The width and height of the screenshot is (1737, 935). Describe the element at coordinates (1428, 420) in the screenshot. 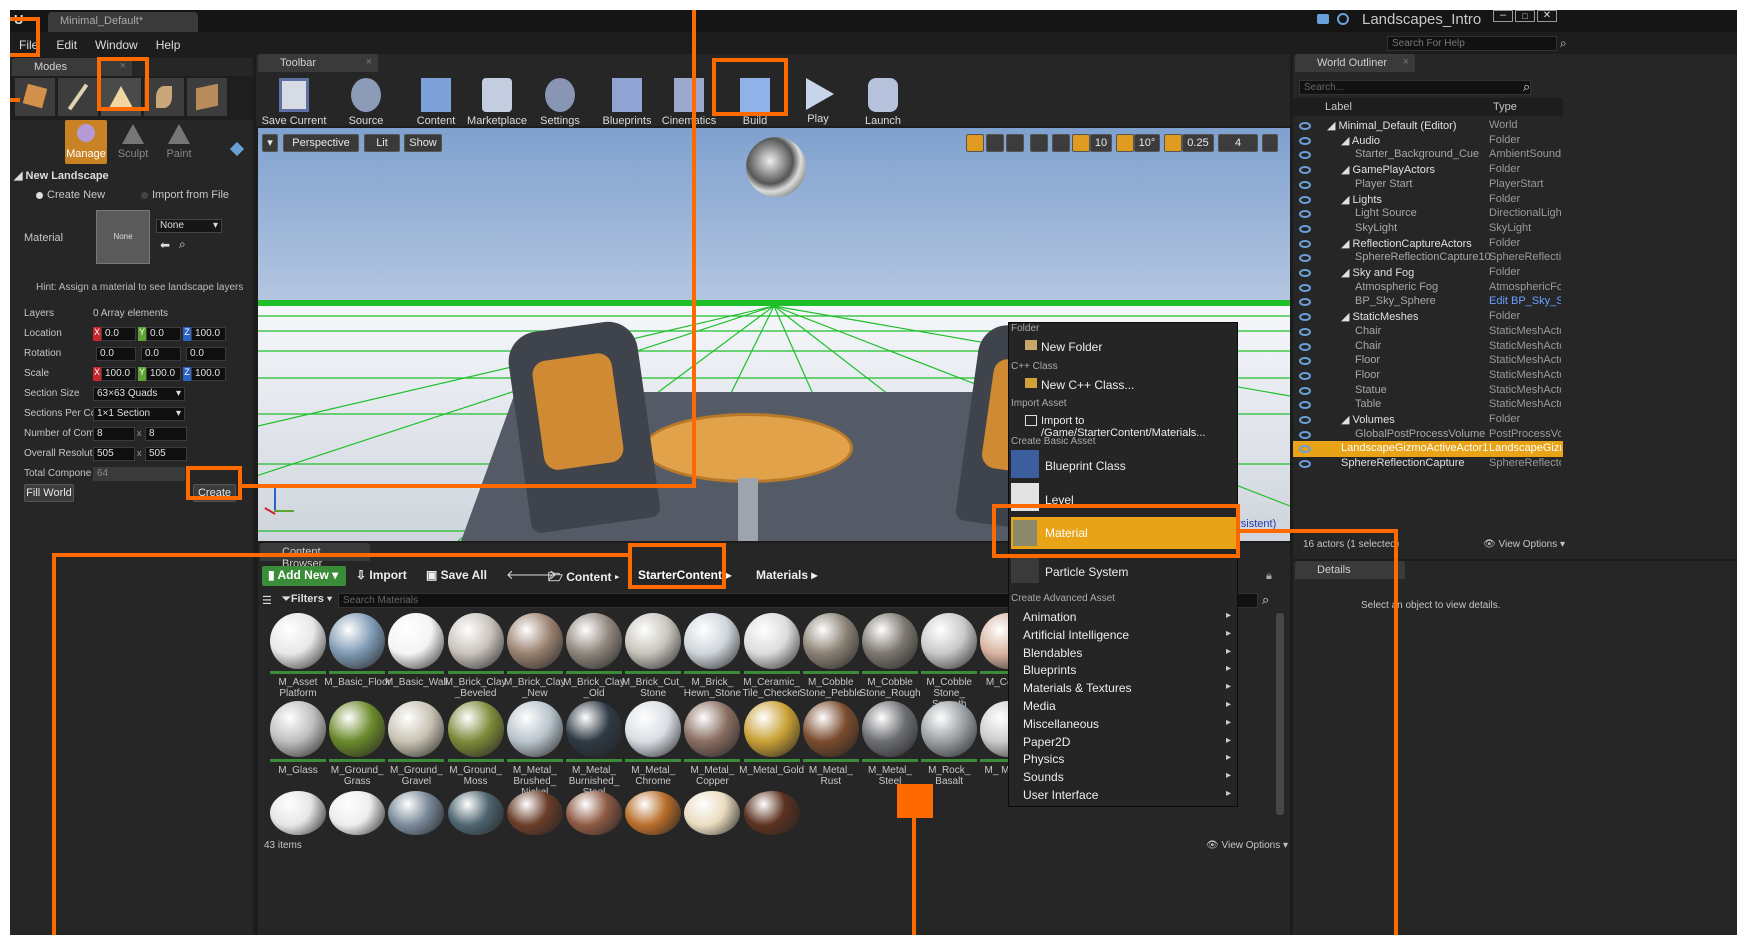

I see `outliner-row: ◢ Volumes Folder` at that location.